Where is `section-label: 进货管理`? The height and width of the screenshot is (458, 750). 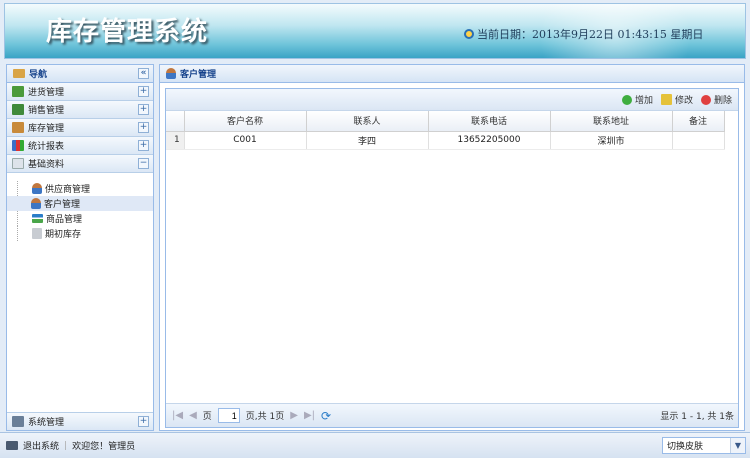 section-label: 进货管理 is located at coordinates (46, 93).